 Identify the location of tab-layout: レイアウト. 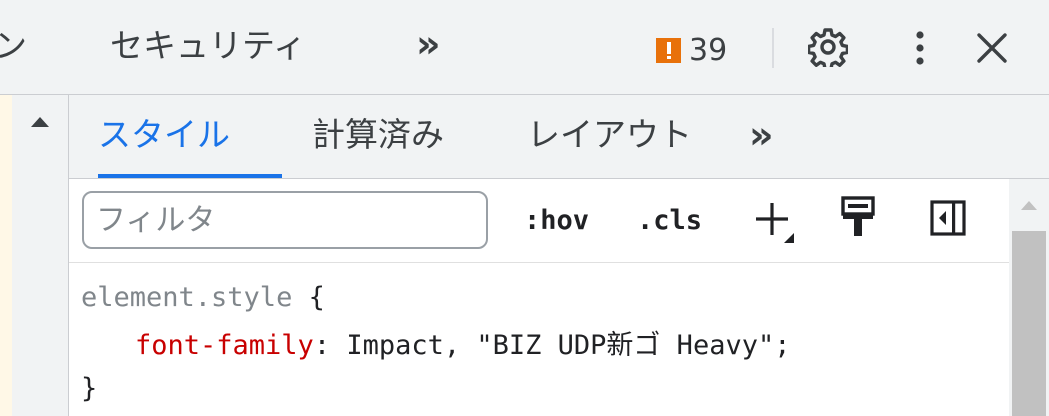
(609, 135).